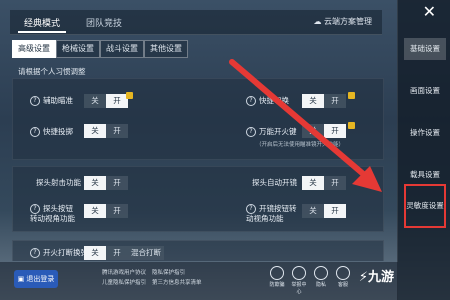 This screenshot has width=450, height=300. Describe the element at coordinates (343, 273) in the screenshot. I see `headset-icon` at that location.